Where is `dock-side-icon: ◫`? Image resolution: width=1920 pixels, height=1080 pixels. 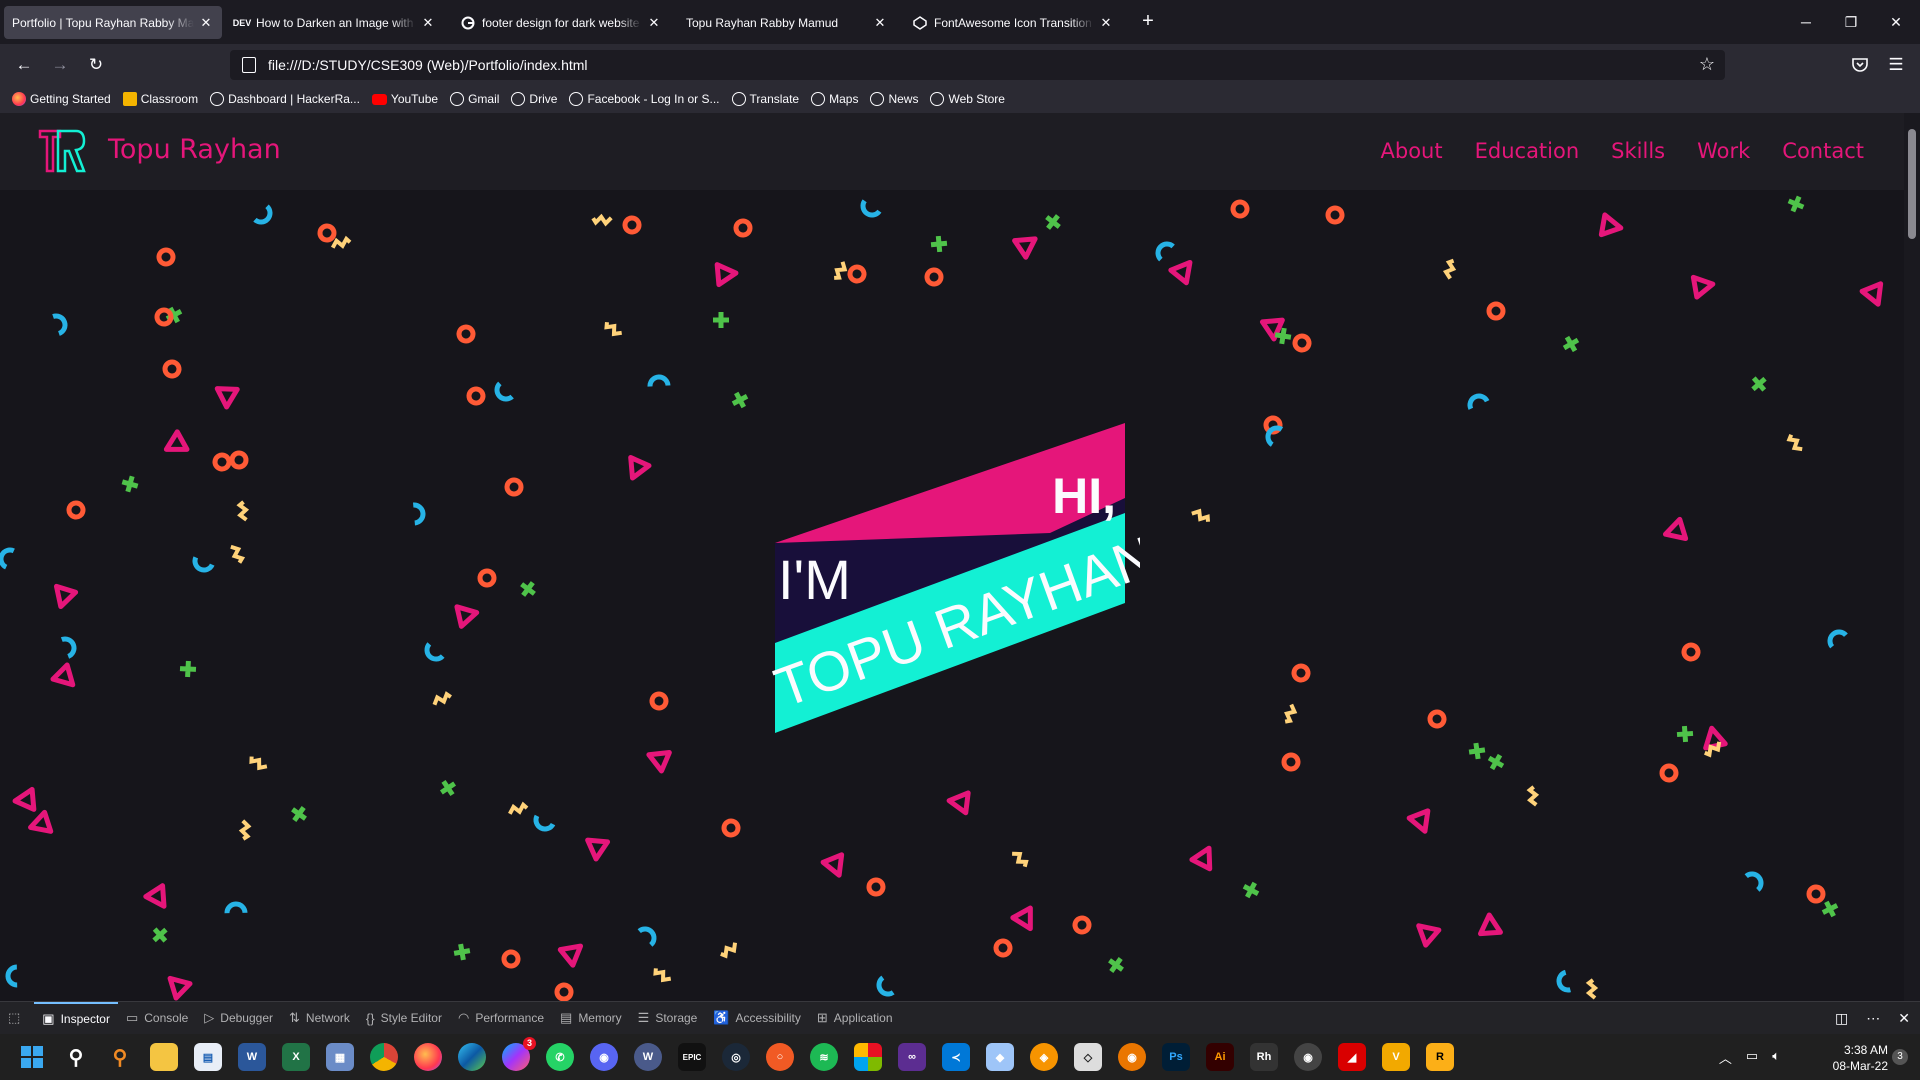 dock-side-icon: ◫ is located at coordinates (1841, 1018).